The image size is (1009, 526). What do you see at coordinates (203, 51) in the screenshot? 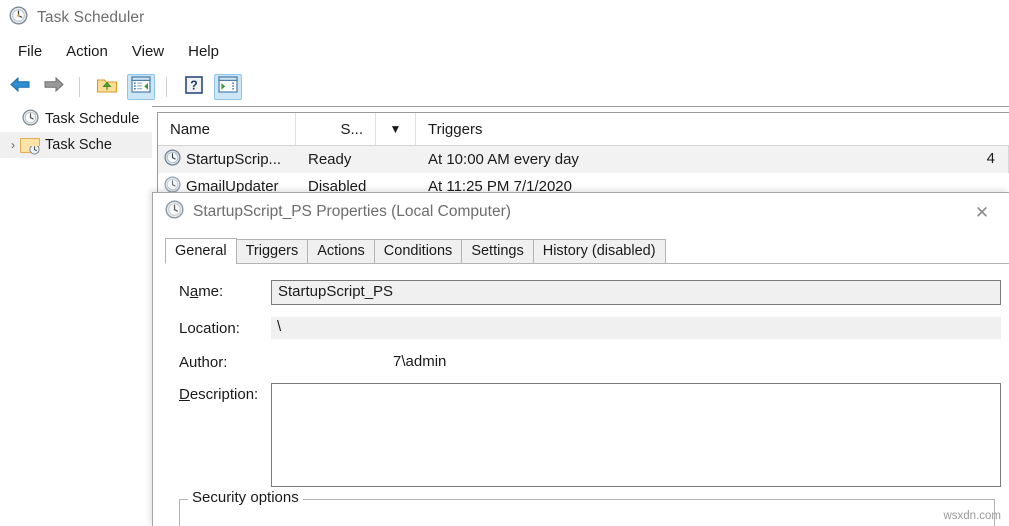
I see `menu-help: Help` at bounding box center [203, 51].